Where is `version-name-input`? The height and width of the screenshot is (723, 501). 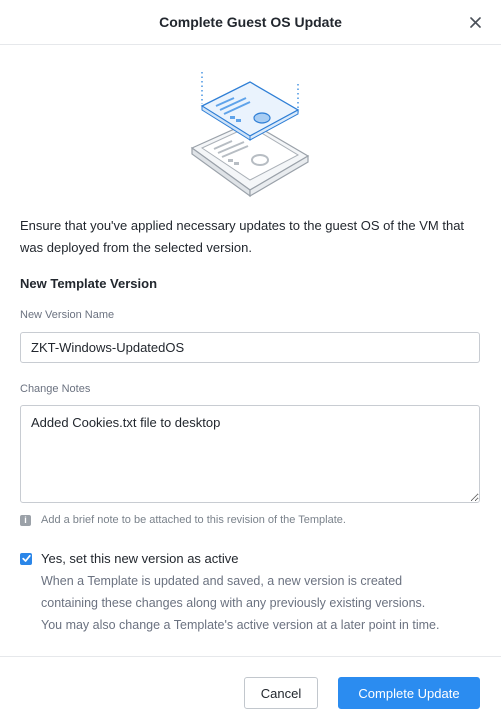 version-name-input is located at coordinates (250, 347).